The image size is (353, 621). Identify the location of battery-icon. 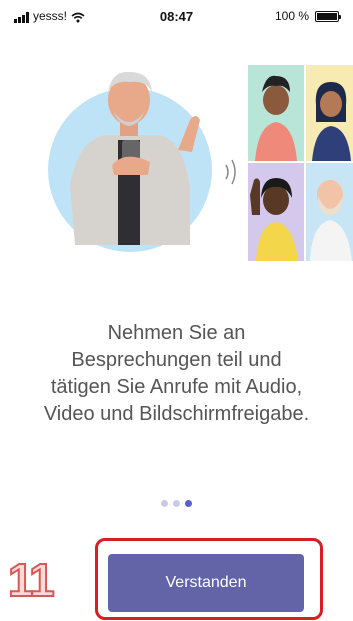
(328, 16).